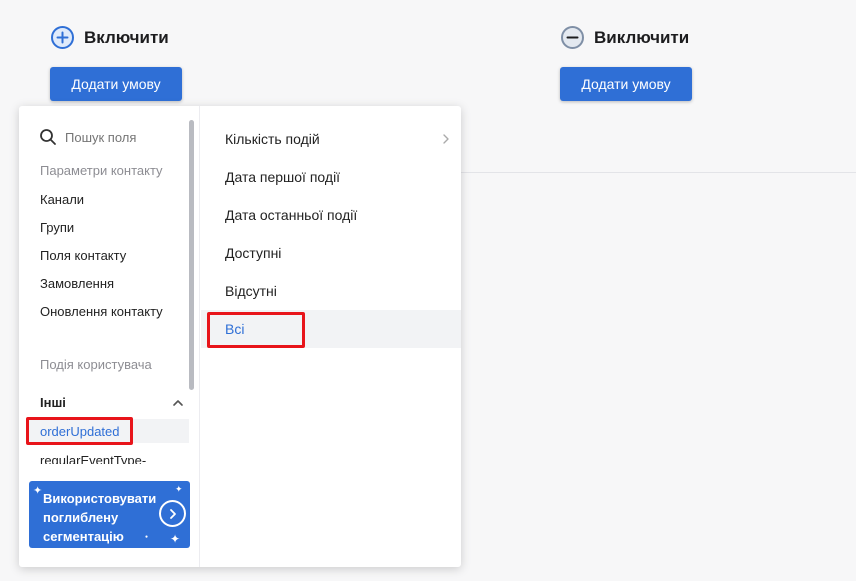 This screenshot has width=856, height=581. I want to click on content-divider, so click(658, 172).